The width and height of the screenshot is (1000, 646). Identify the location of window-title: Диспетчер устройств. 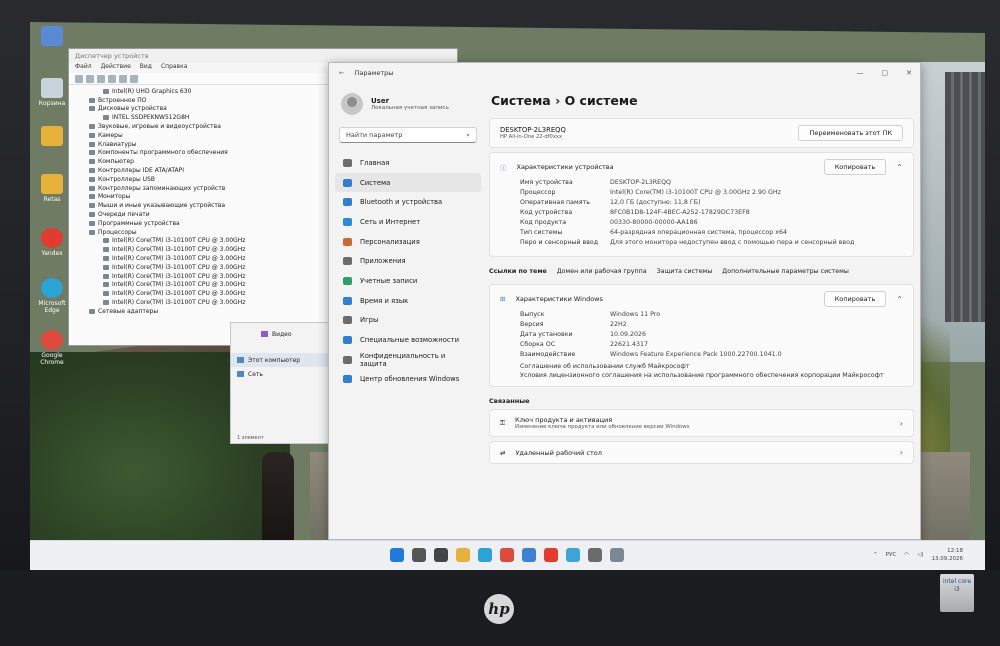
(263, 56).